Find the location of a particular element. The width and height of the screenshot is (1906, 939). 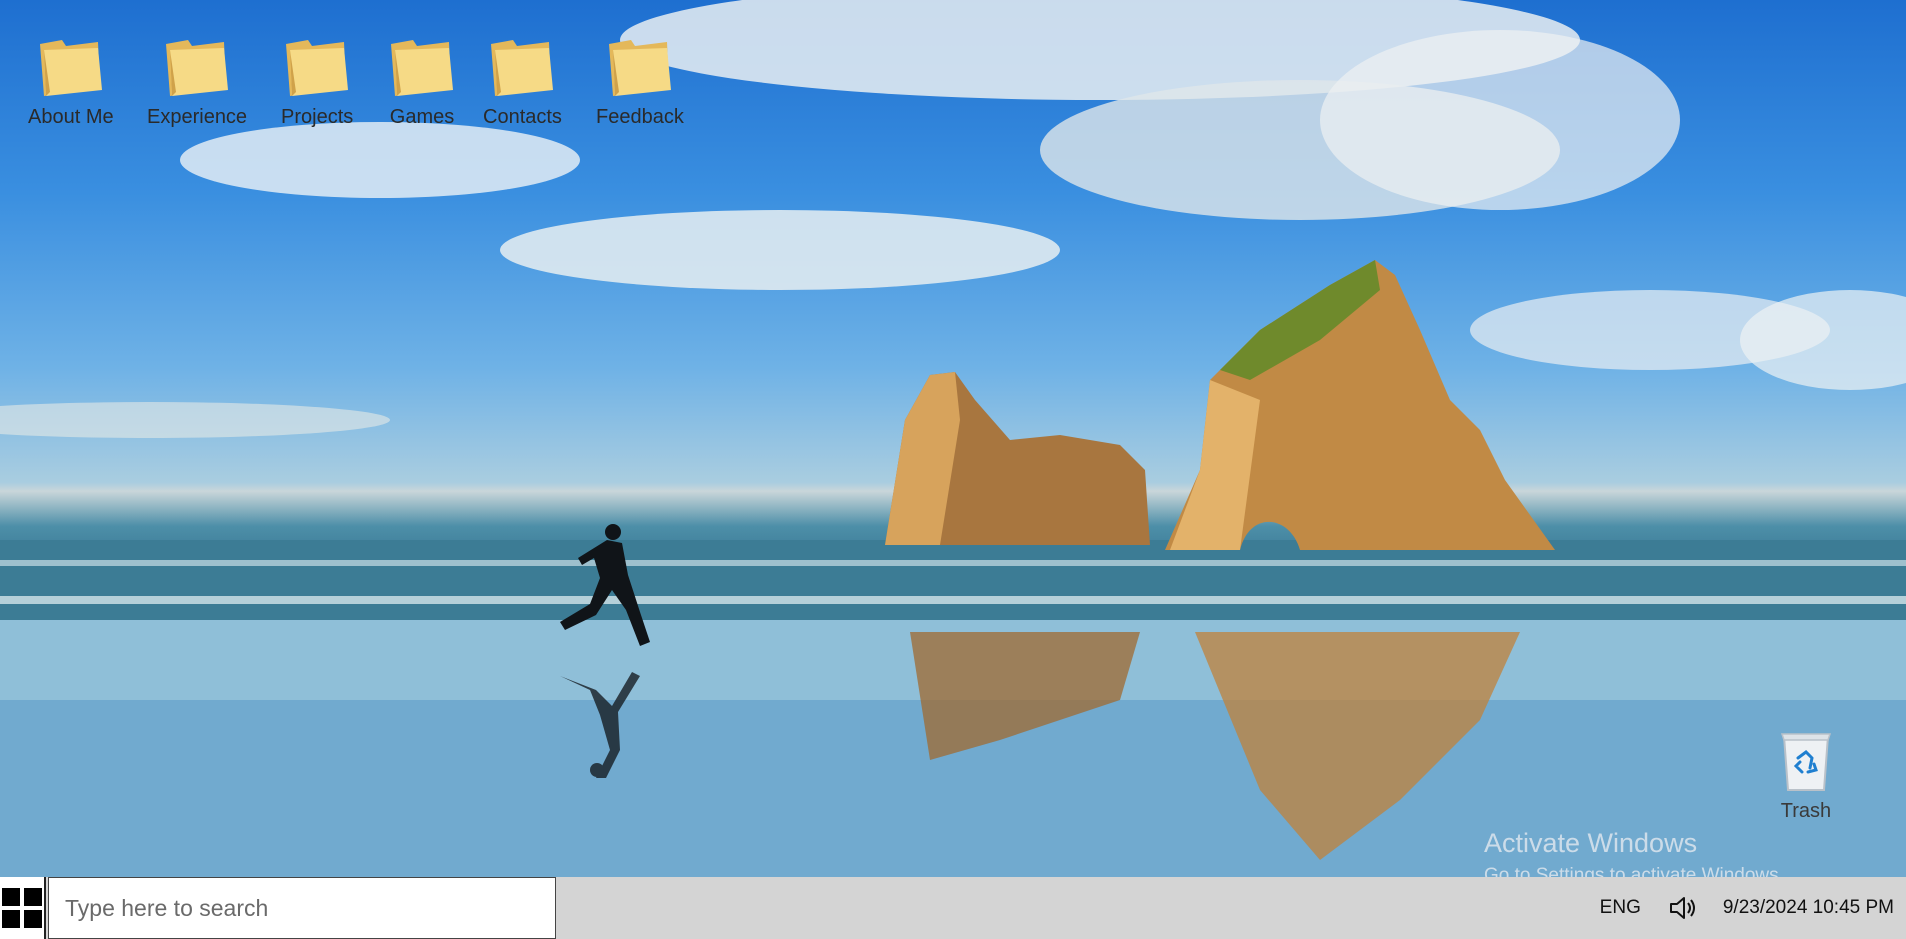

desktop-icon-label: Contacts is located at coordinates (522, 117).